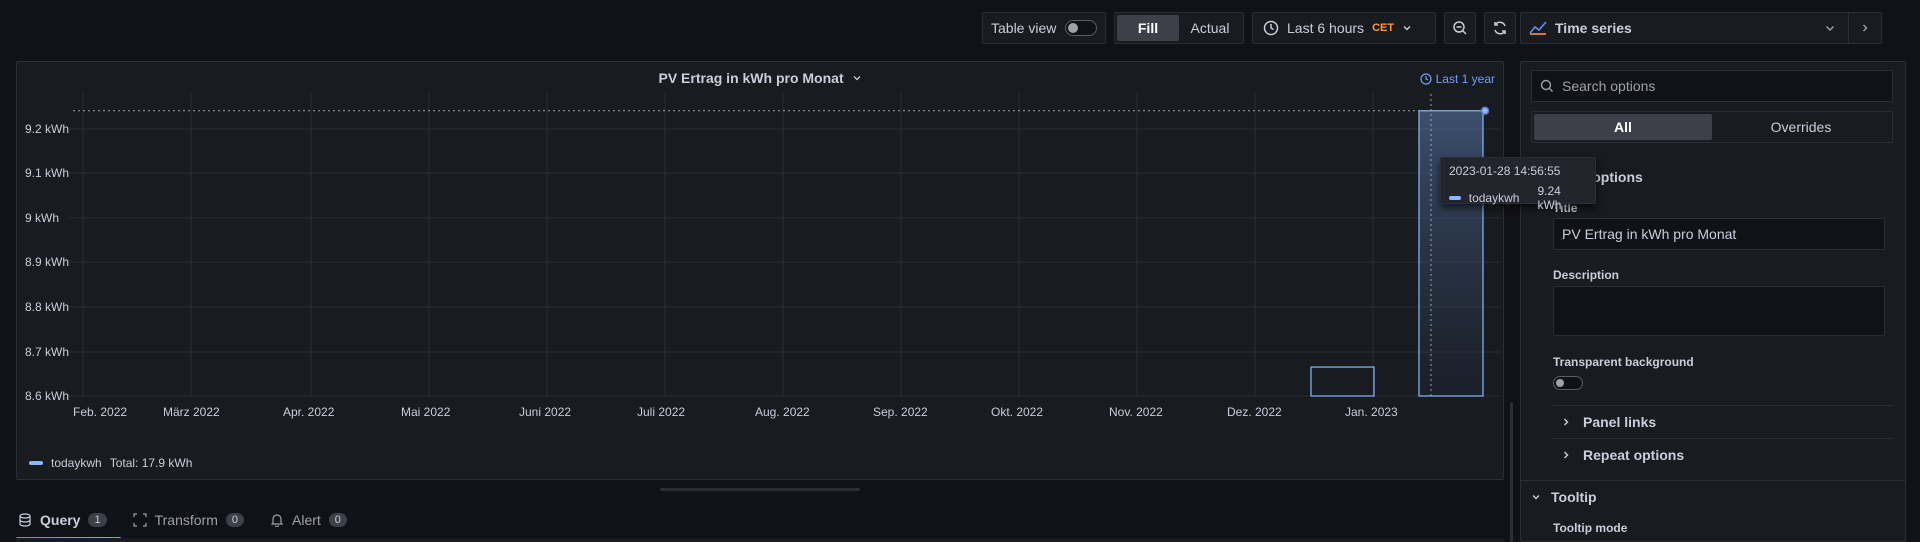 The image size is (1920, 542). Describe the element at coordinates (1546, 85) in the screenshot. I see `search-icon` at that location.